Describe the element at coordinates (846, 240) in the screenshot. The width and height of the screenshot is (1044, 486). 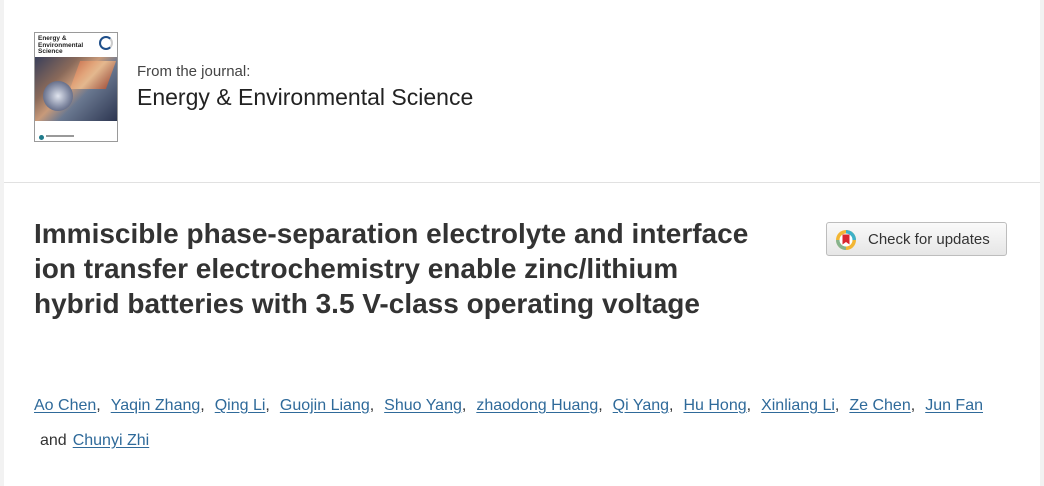
I see `crossmark-icon` at that location.